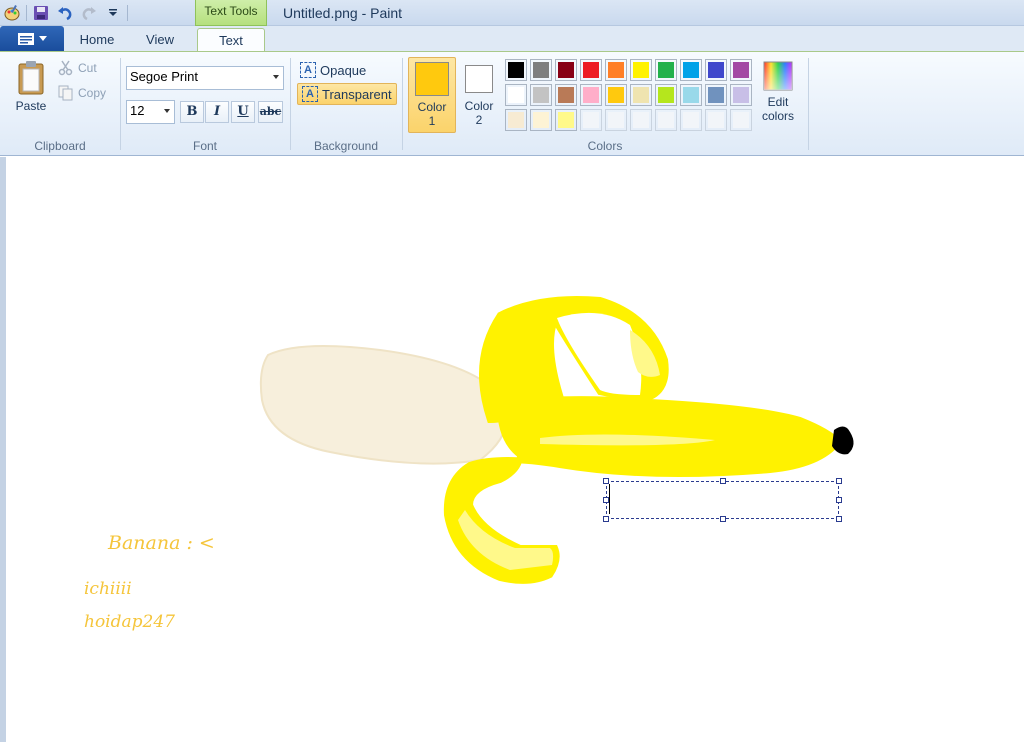  I want to click on resize-handle-ne, so click(839, 481).